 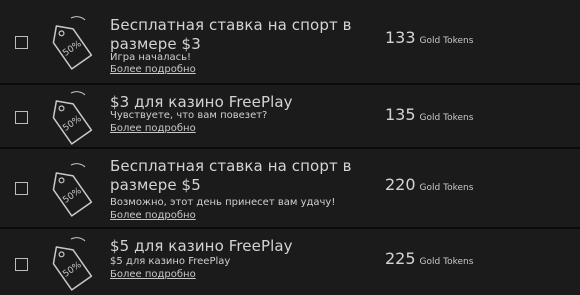 I want to click on offer-title: $5 для казино FreePlay, so click(x=201, y=246).